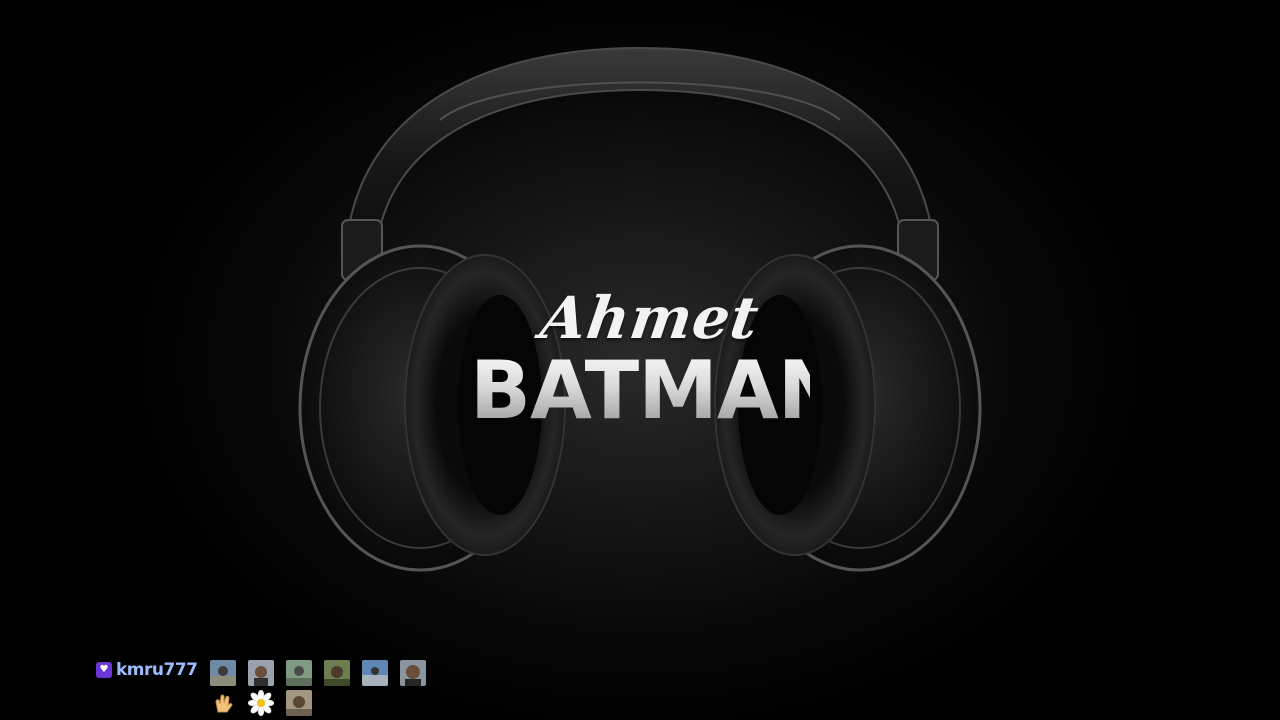  Describe the element at coordinates (650, 318) in the screenshot. I see `logo-script-text: Ahmet` at that location.